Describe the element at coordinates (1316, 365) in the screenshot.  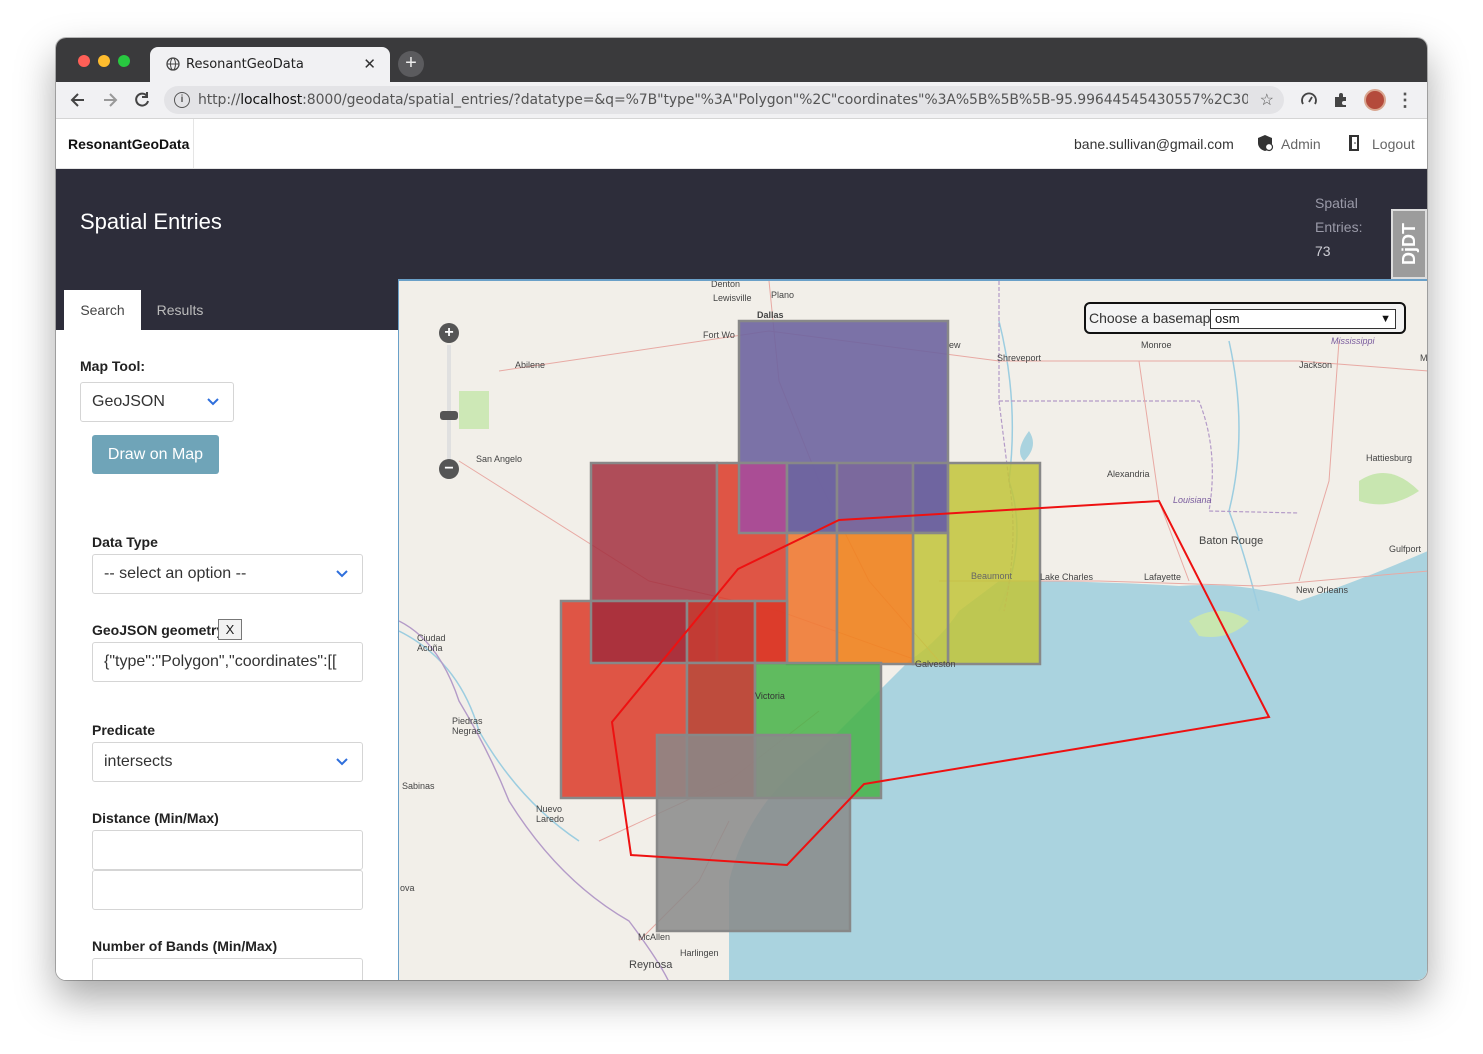
I see `map-label: Jackson` at that location.